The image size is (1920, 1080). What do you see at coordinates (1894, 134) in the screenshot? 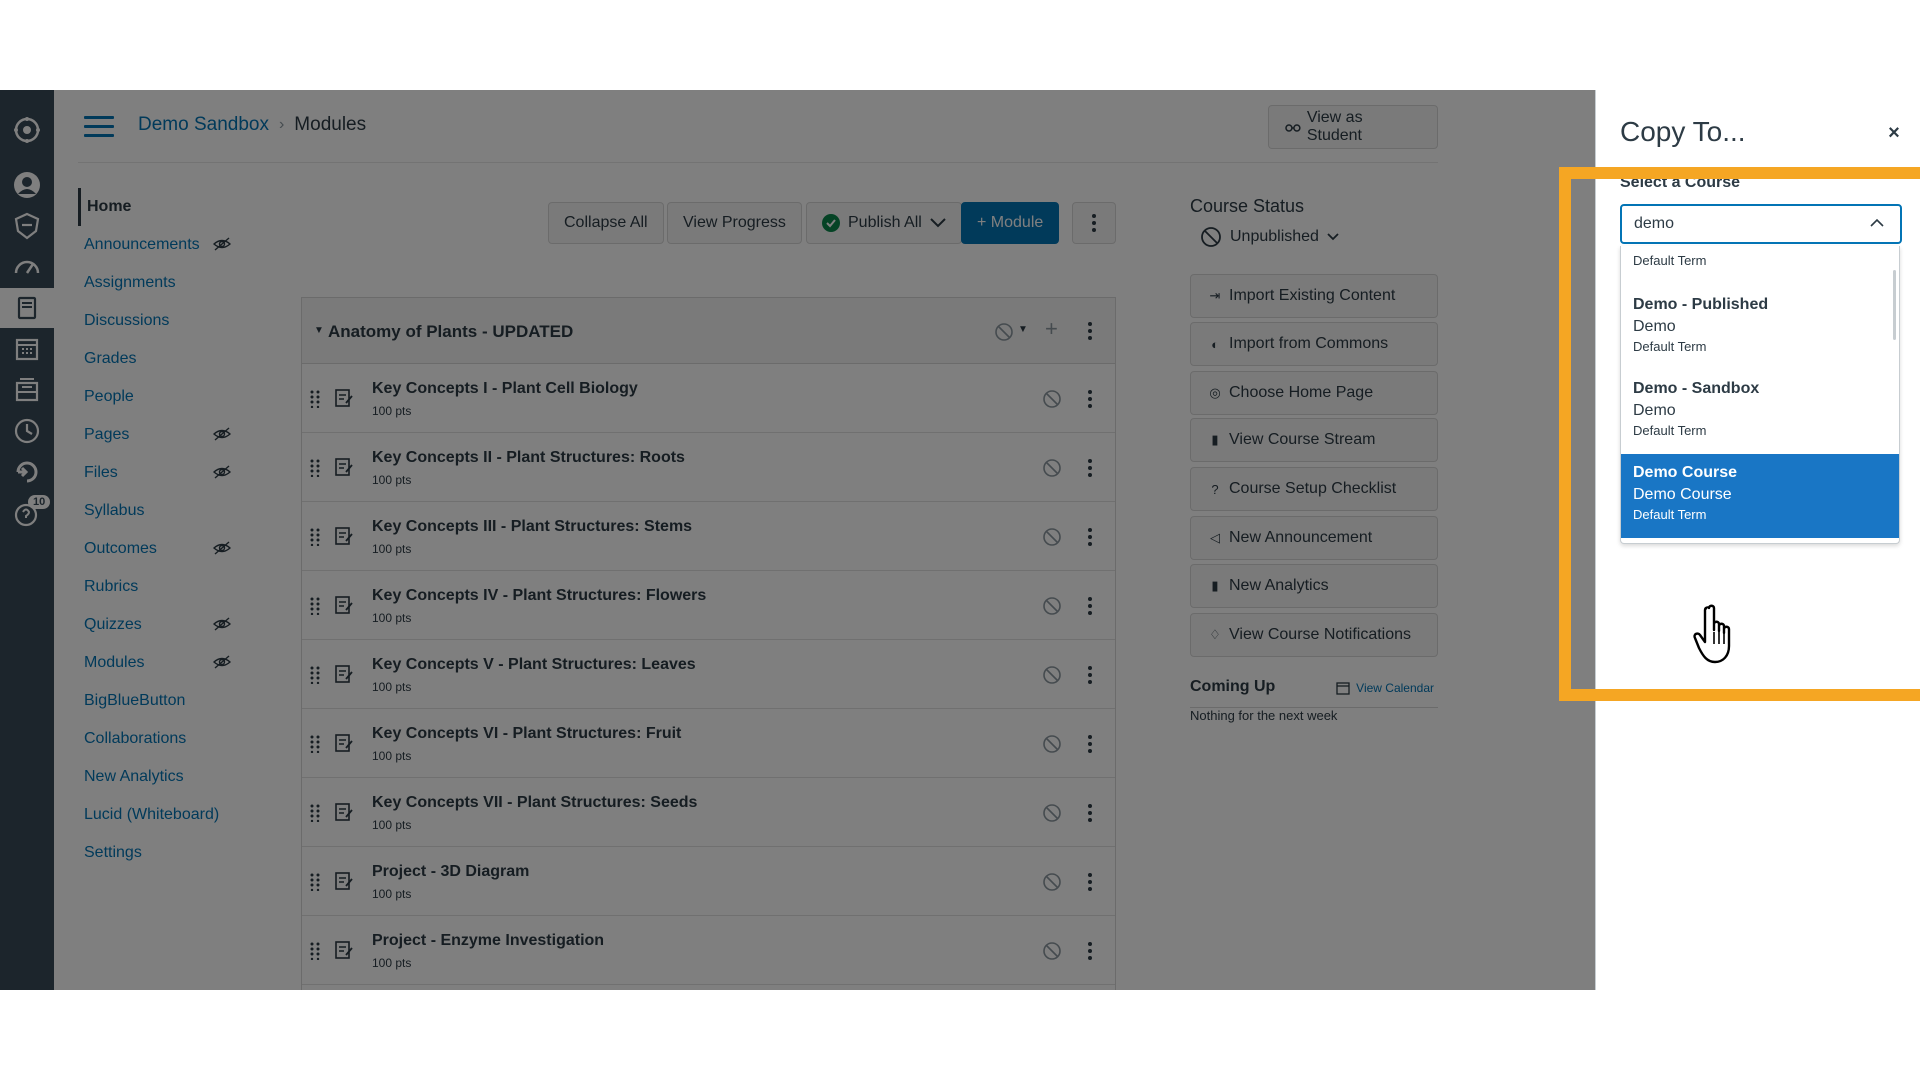
I see `close-icon: ×` at bounding box center [1894, 134].